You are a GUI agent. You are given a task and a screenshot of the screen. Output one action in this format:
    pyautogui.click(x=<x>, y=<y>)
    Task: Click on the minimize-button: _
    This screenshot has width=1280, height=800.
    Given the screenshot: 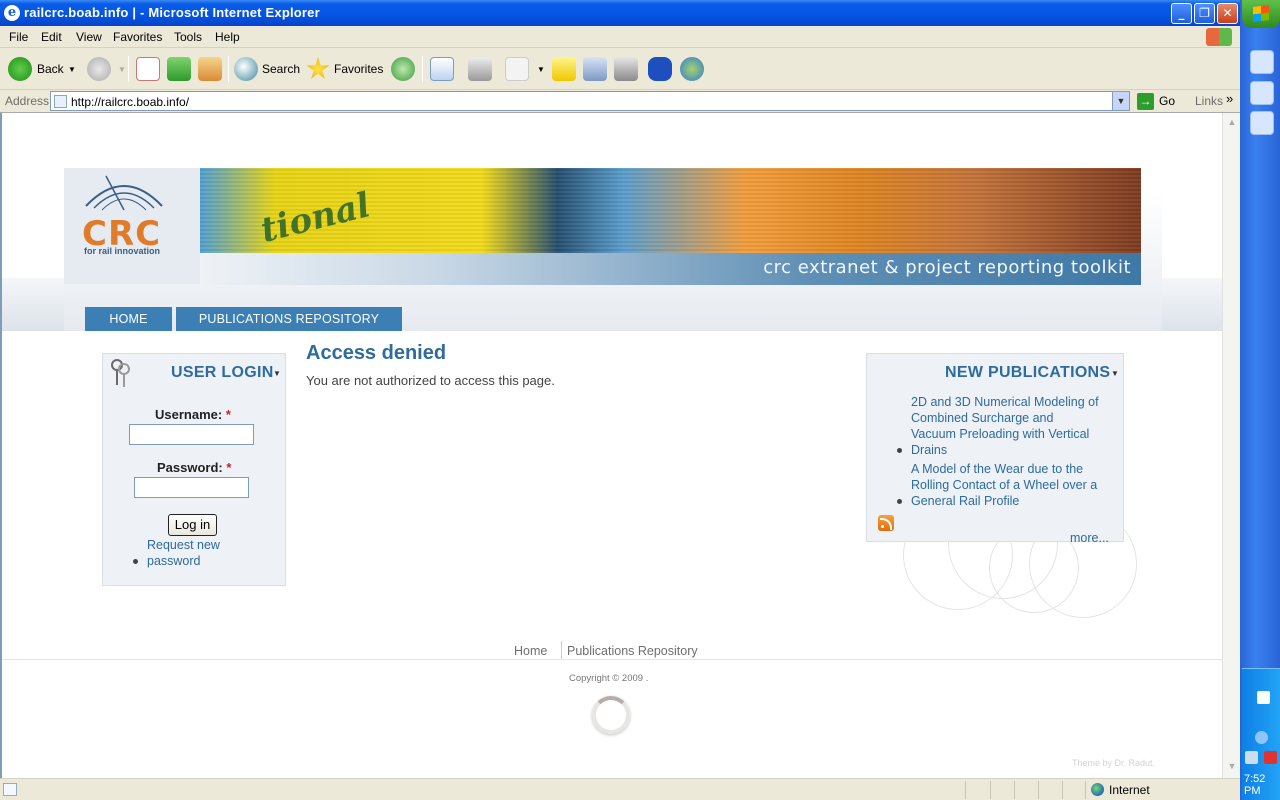 What is the action you would take?
    pyautogui.click(x=1181, y=13)
    